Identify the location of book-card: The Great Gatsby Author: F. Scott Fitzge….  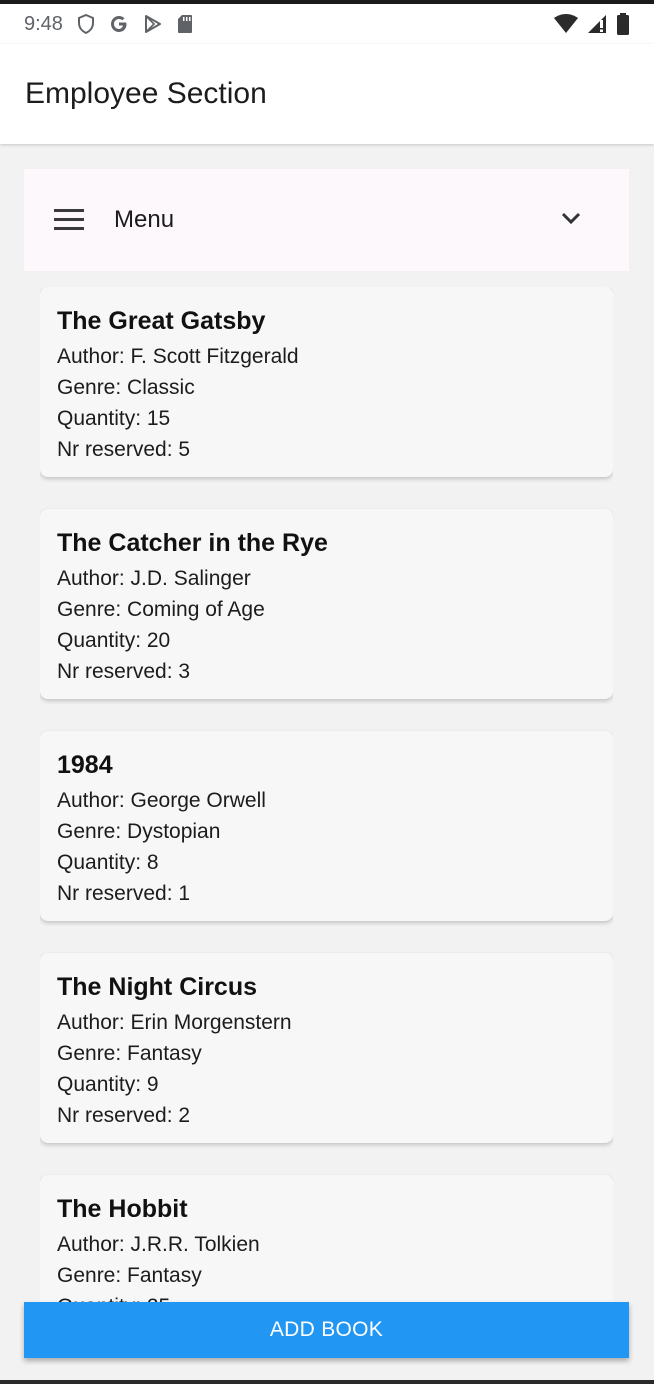
(326, 382).